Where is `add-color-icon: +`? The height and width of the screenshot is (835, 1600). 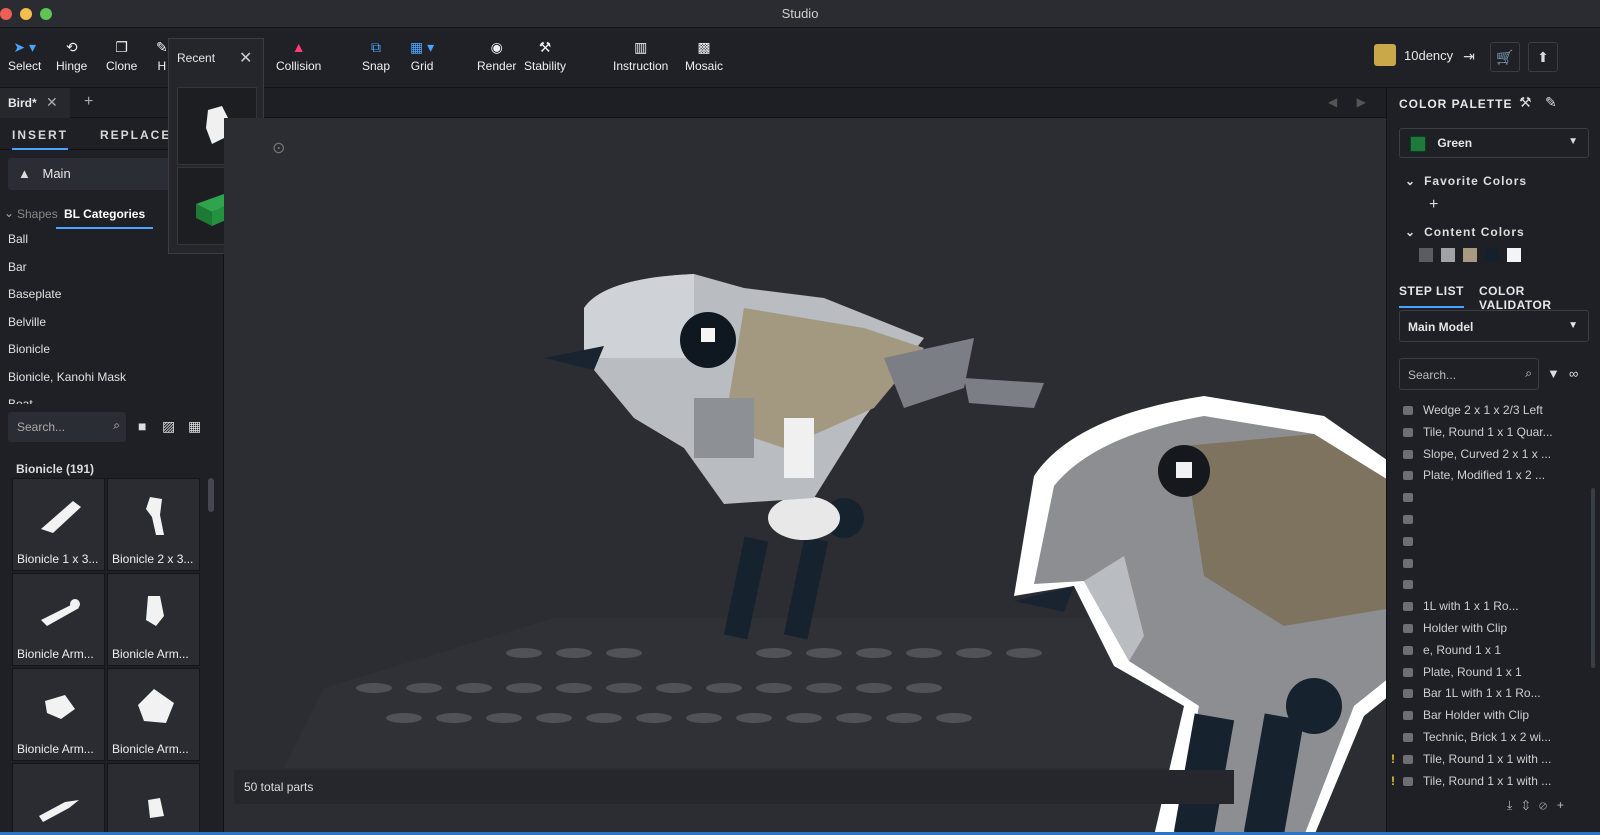
add-color-icon: + is located at coordinates (1433, 205).